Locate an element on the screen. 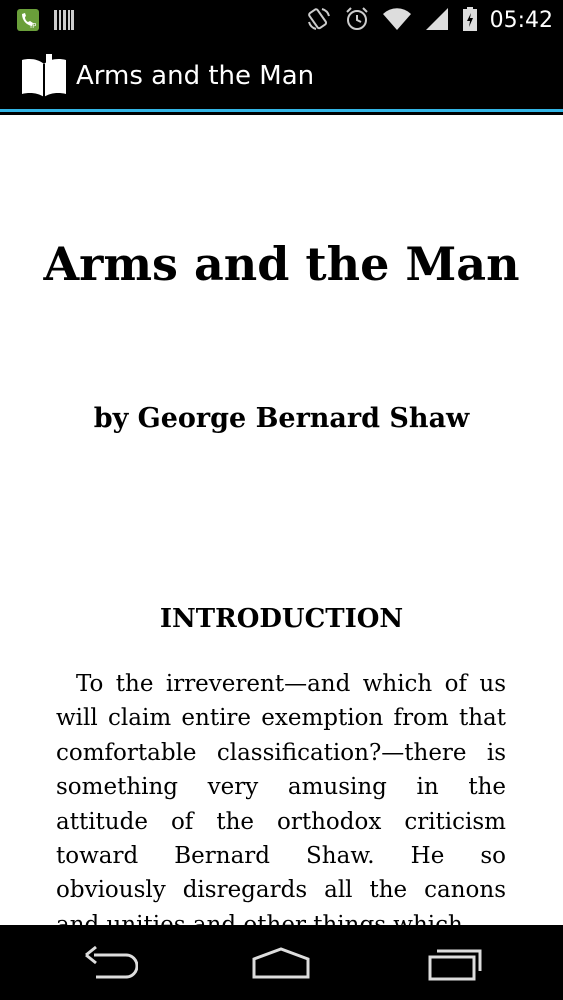 This screenshot has height=1000, width=563. status-right-icons: 05:42 is located at coordinates (429, 21).